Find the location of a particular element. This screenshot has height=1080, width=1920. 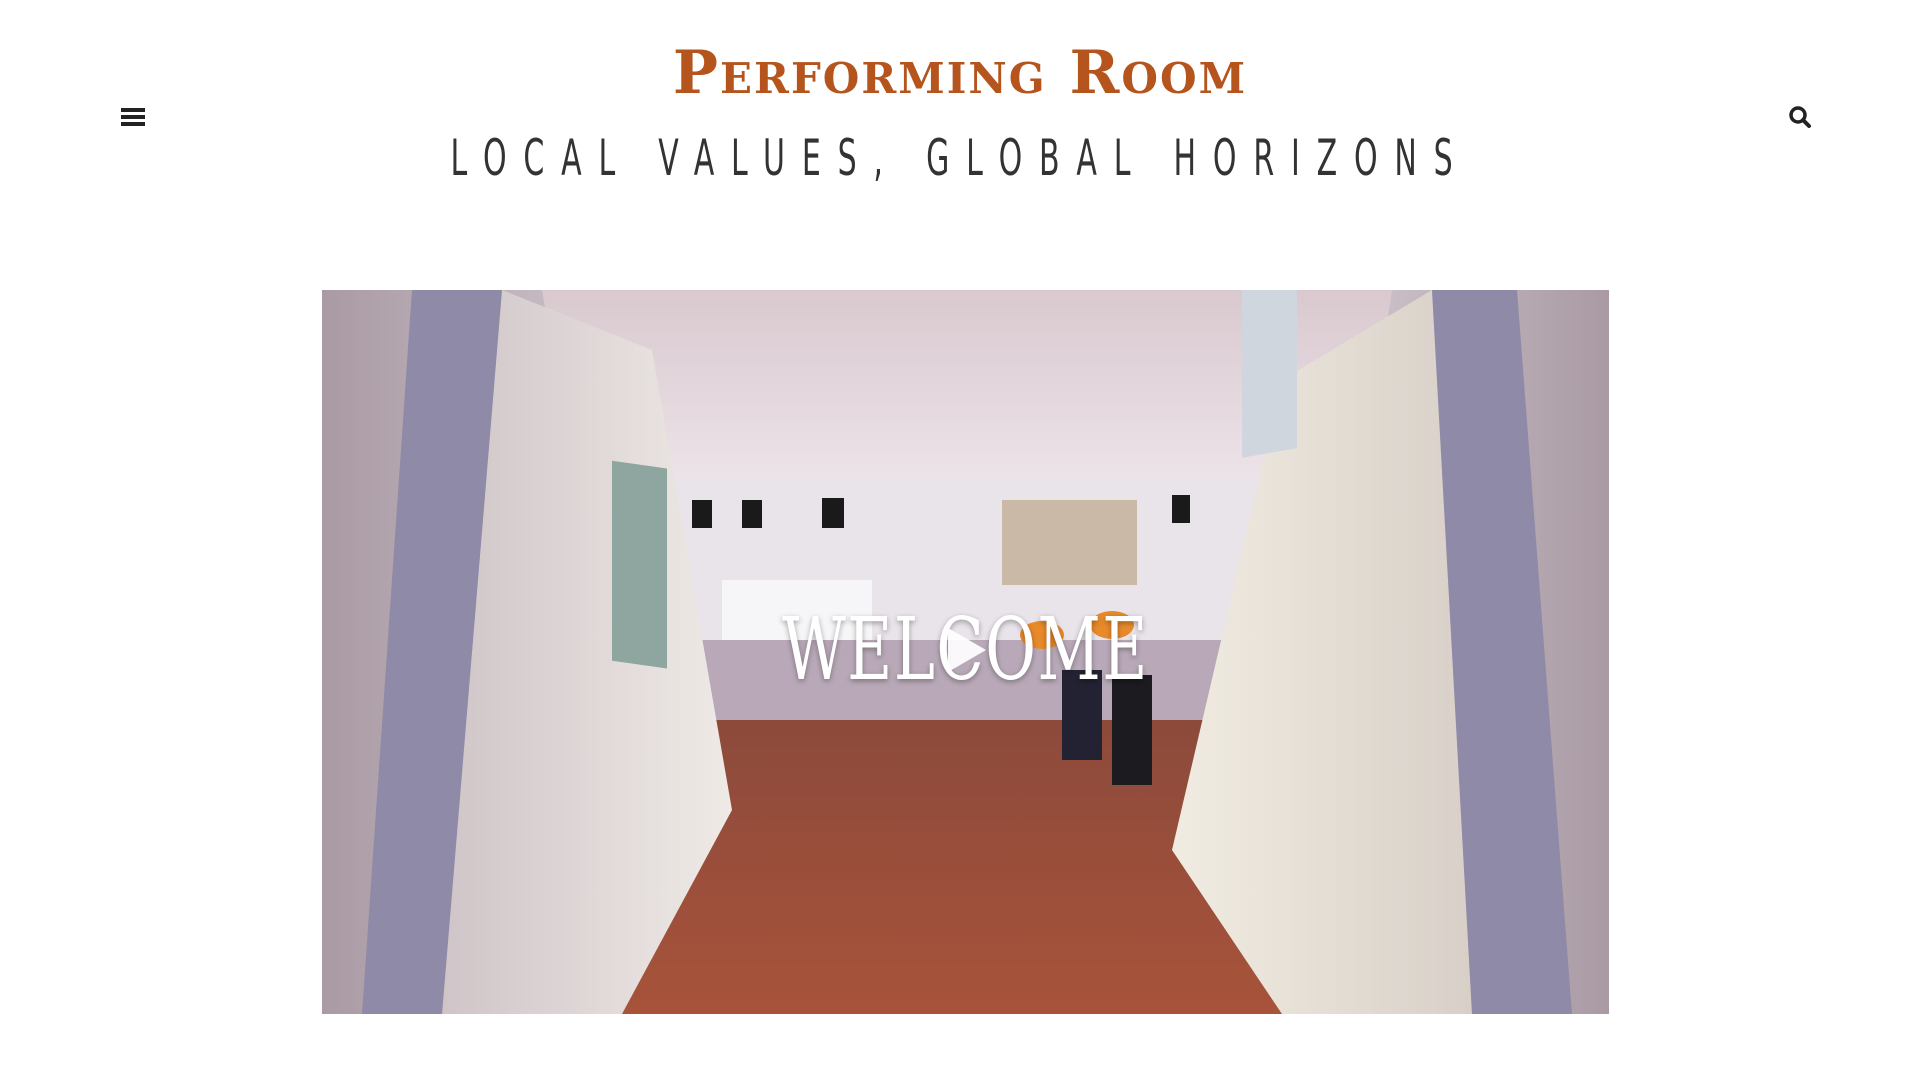

tagline: LOCAL VALUES, GLOBAL HORIZONS is located at coordinates (960, 158).